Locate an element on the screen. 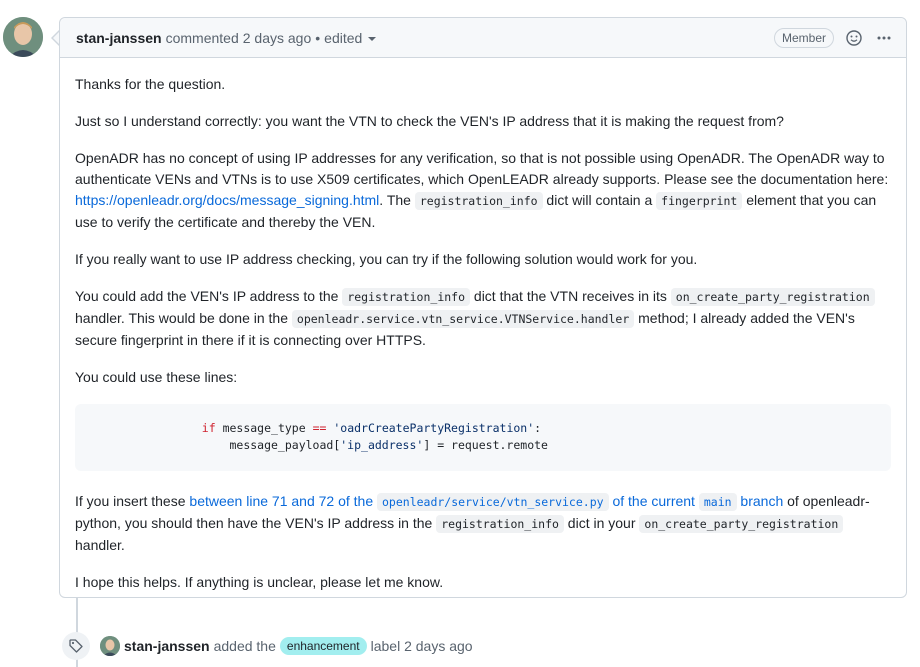  text: dict in your is located at coordinates (601, 523).